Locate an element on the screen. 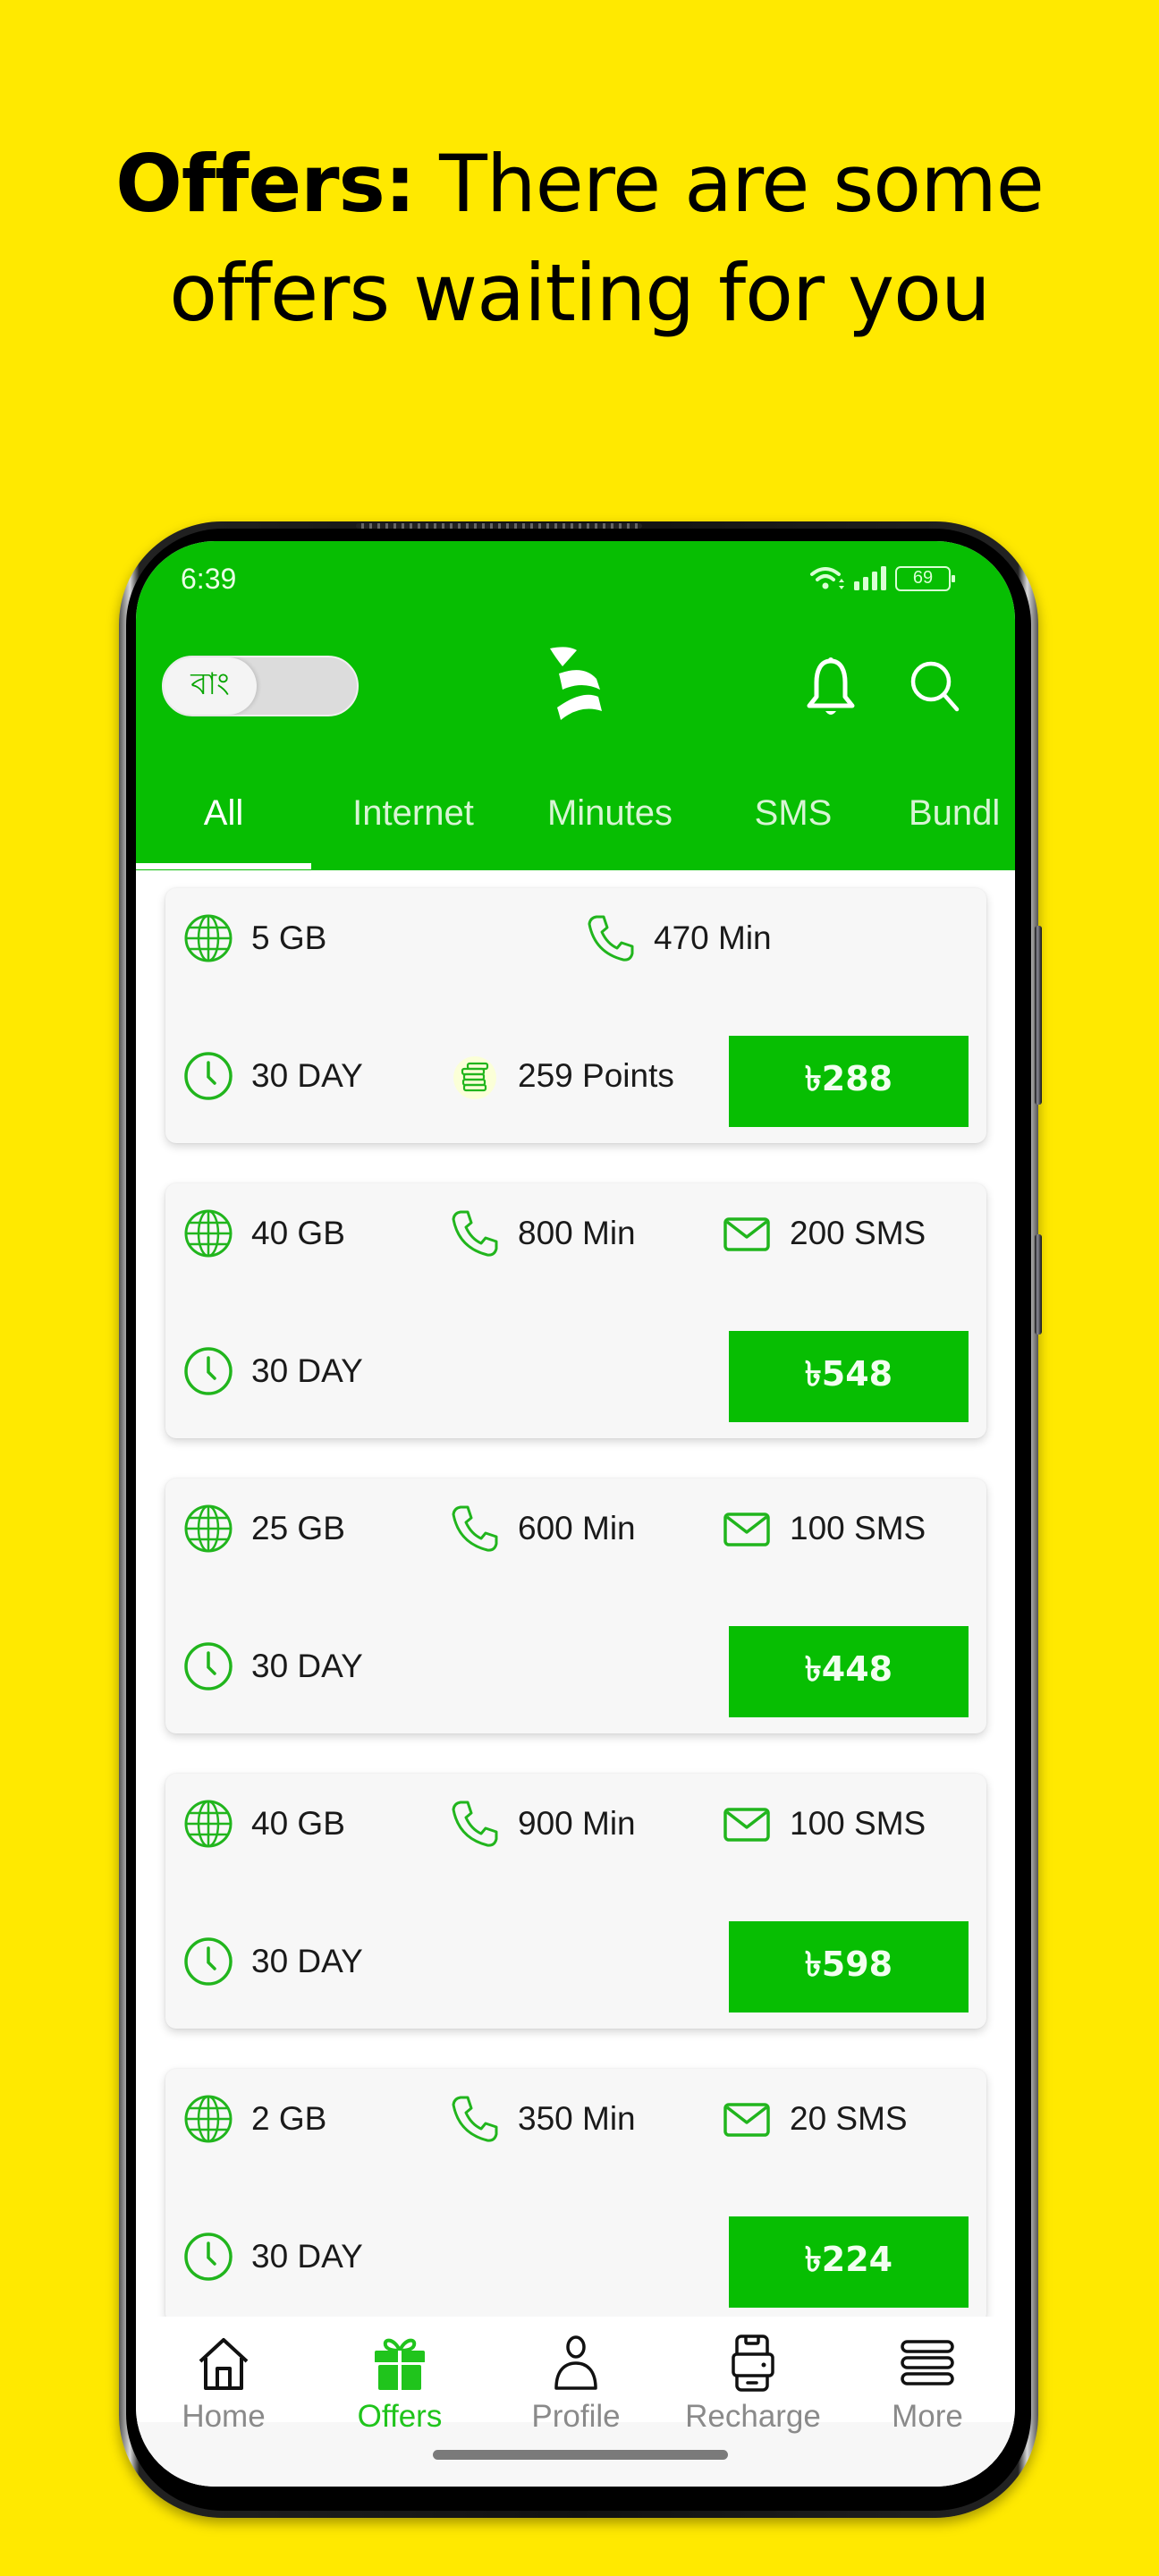  offer-data: 5 GB is located at coordinates (254, 938).